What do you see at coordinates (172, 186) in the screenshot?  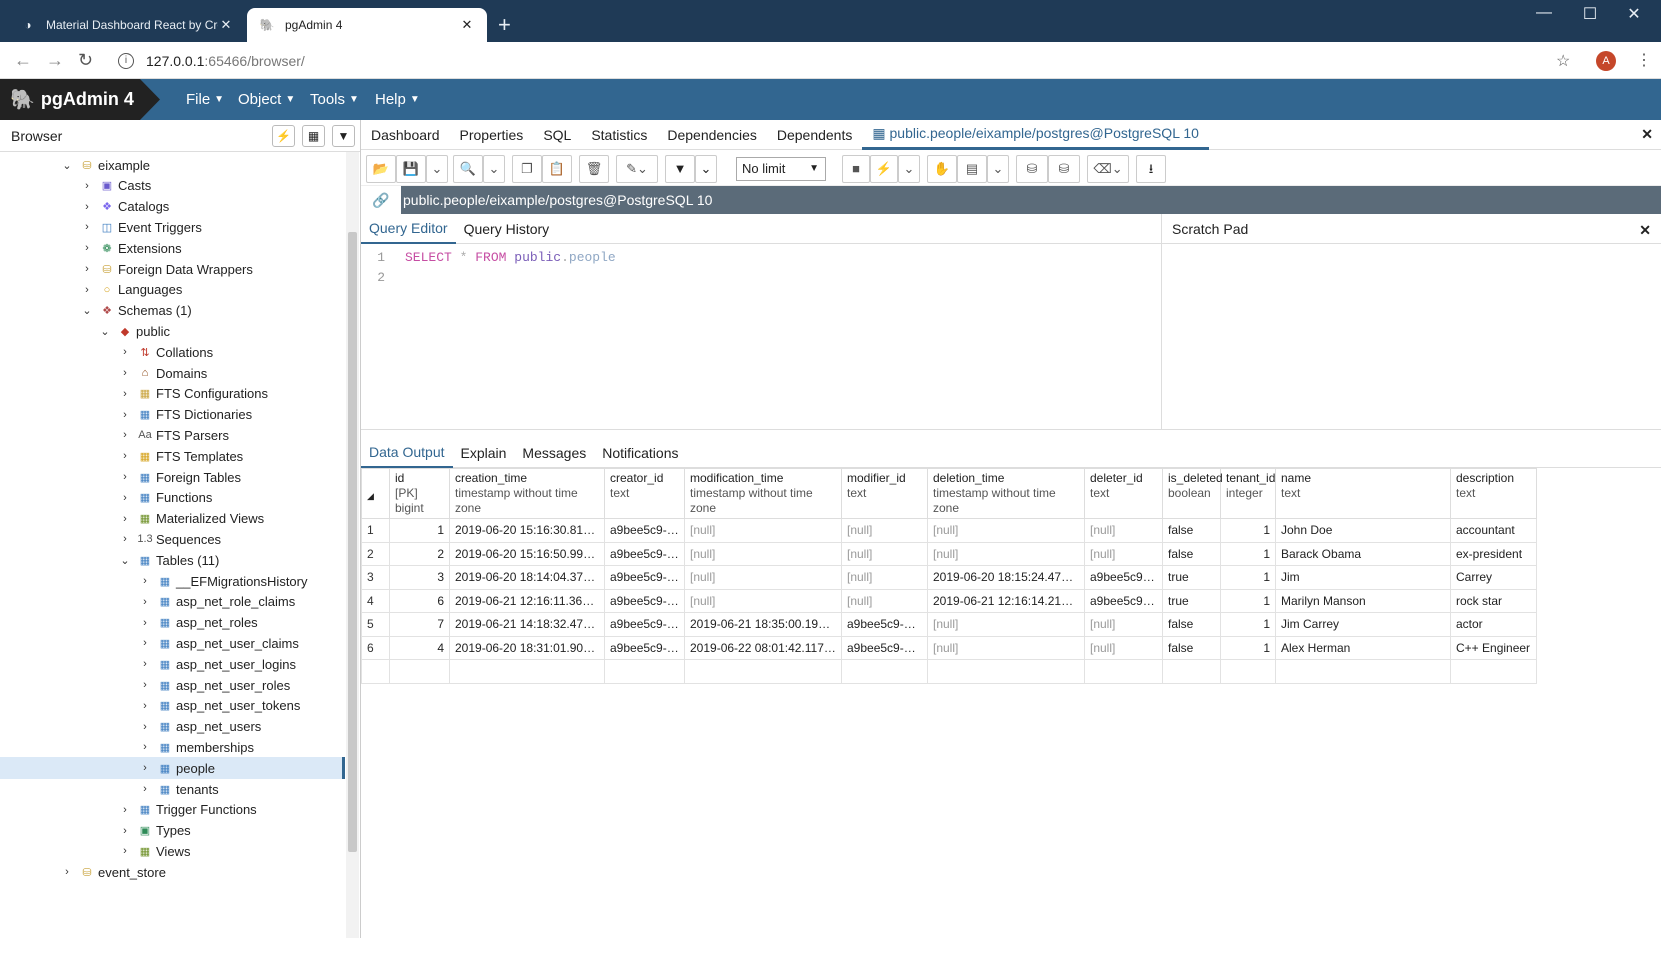 I see `tree-item: › ▣ Casts` at bounding box center [172, 186].